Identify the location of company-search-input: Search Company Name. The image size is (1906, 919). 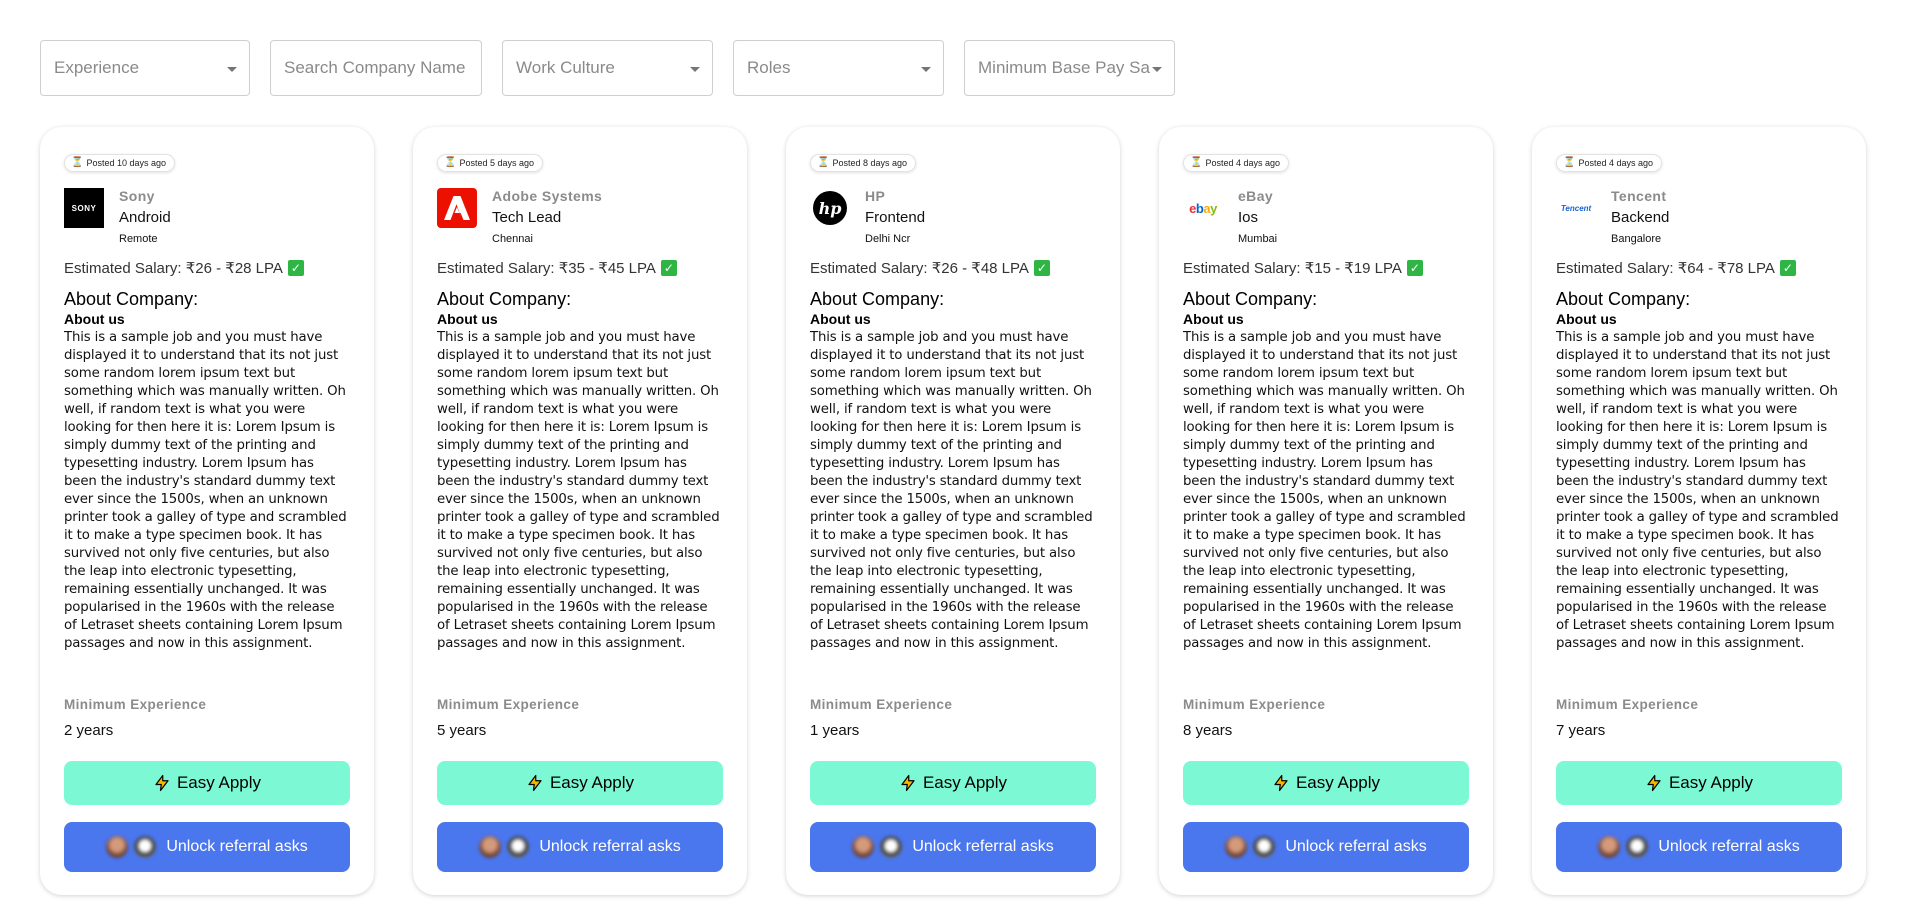
(376, 68).